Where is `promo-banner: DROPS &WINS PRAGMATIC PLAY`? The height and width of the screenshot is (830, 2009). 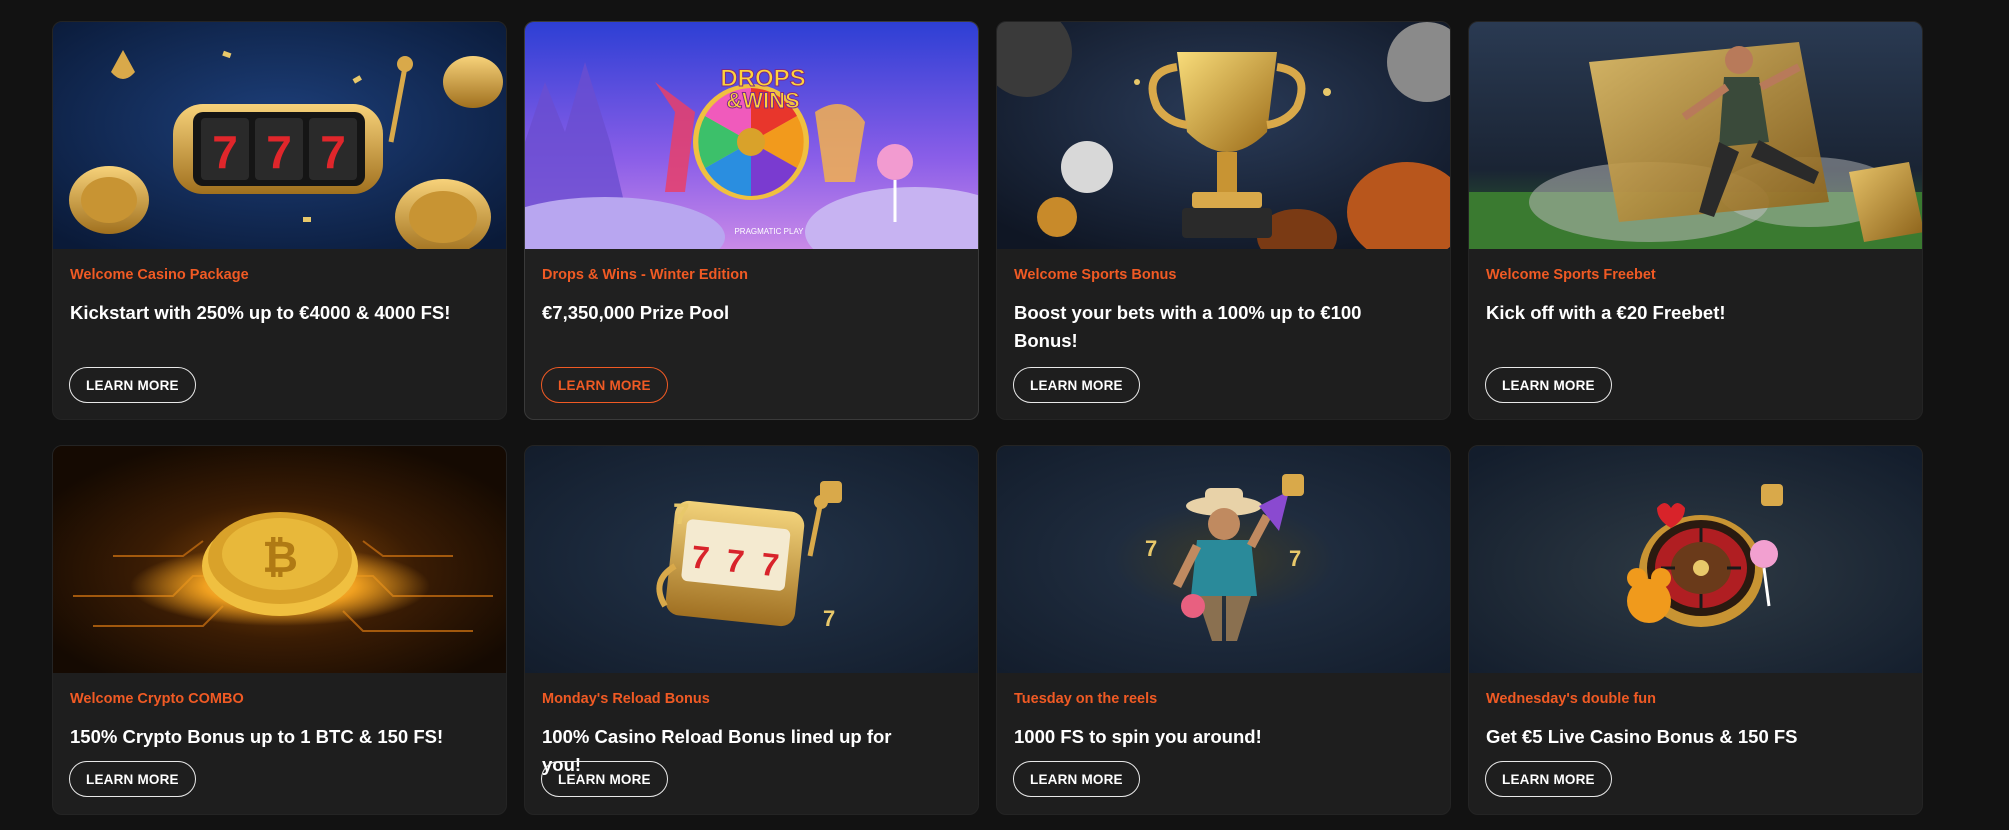 promo-banner: DROPS &WINS PRAGMATIC PLAY is located at coordinates (751, 135).